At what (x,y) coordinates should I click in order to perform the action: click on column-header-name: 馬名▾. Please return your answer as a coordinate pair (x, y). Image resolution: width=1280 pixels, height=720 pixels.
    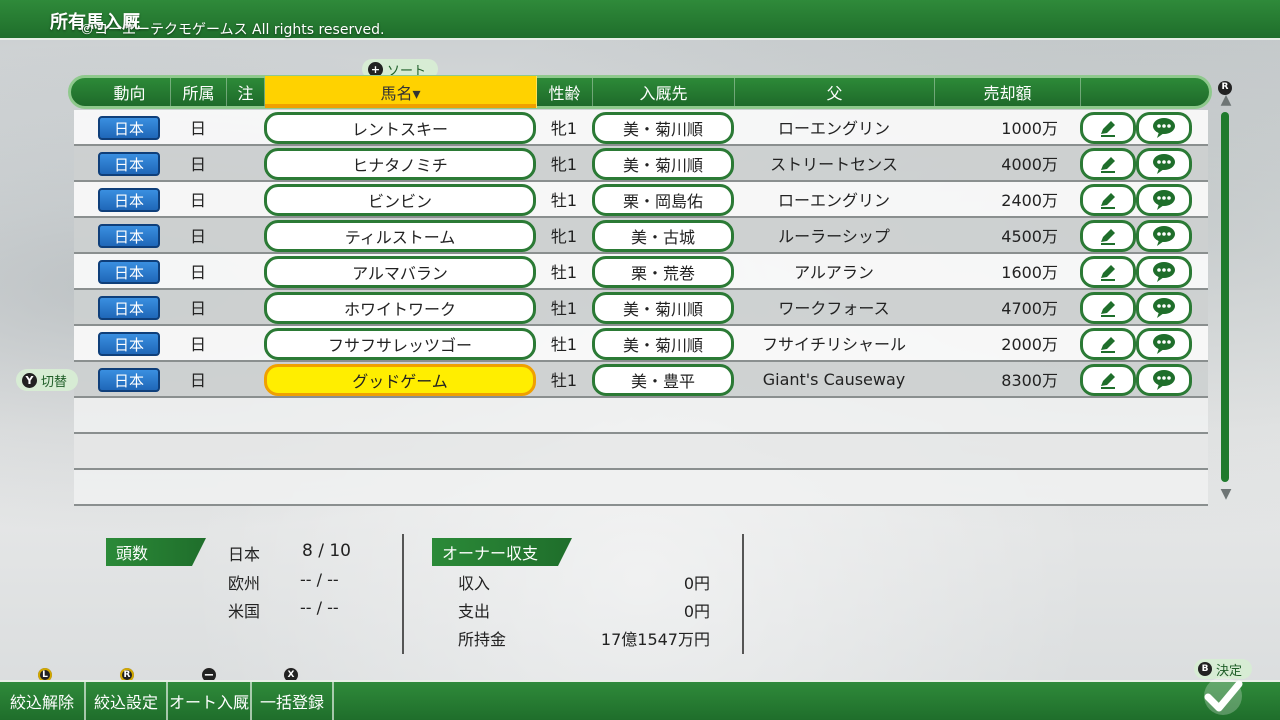
    Looking at the image, I should click on (401, 92).